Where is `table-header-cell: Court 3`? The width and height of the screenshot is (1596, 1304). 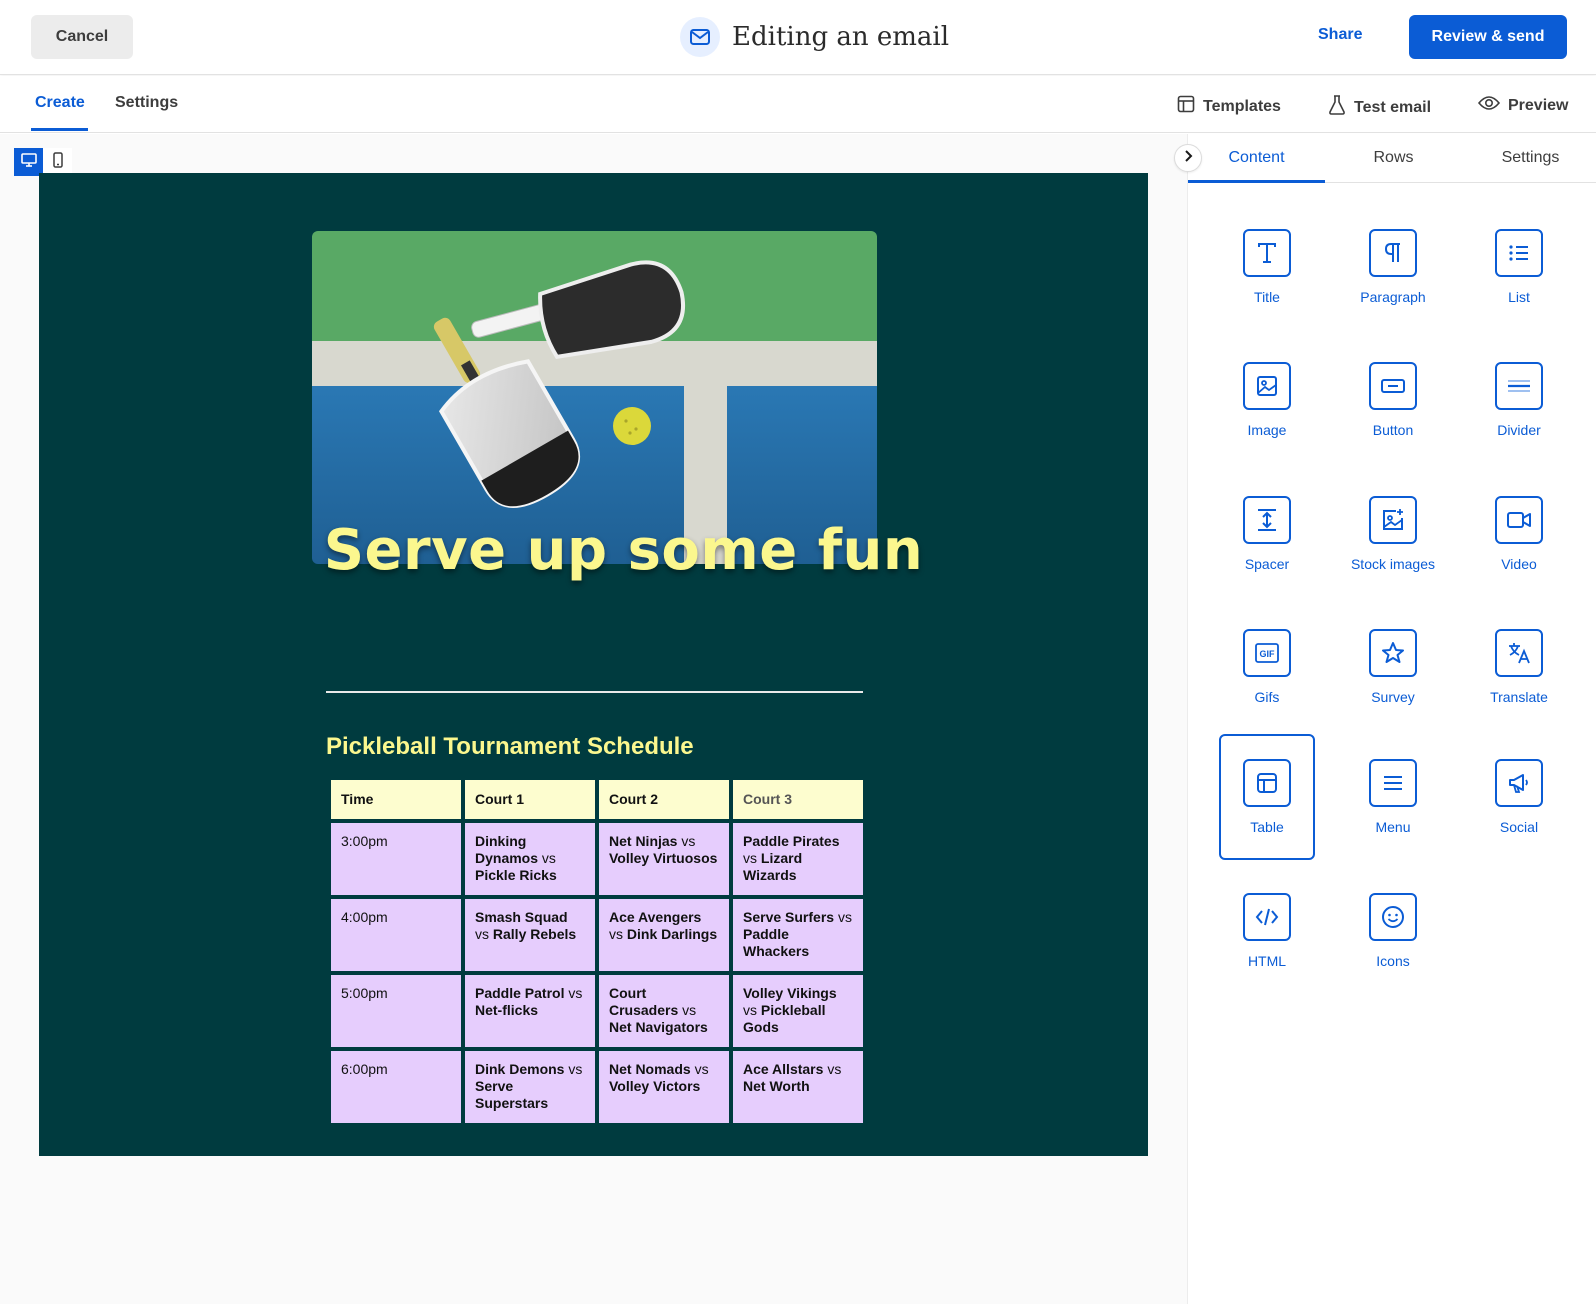 table-header-cell: Court 3 is located at coordinates (798, 799).